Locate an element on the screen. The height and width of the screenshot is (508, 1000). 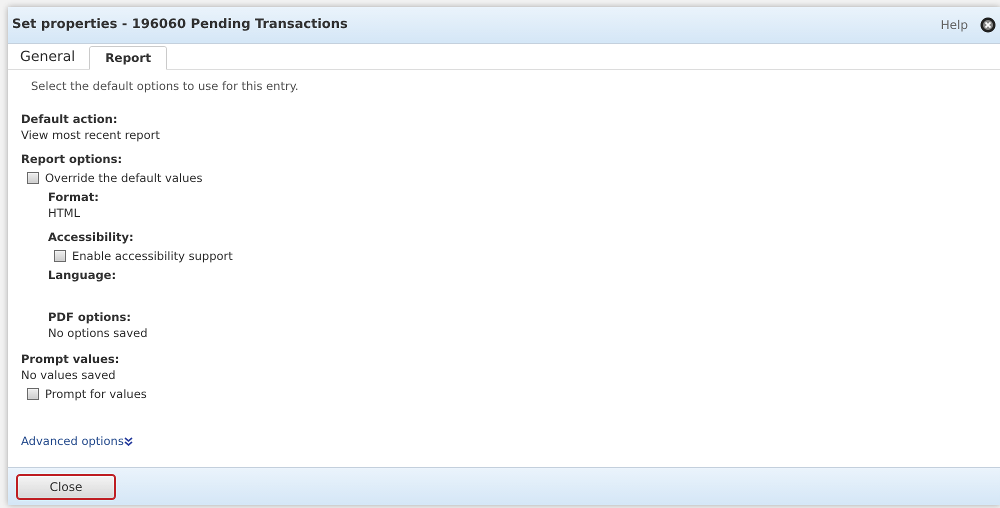
field-label: Language: is located at coordinates (83, 275).